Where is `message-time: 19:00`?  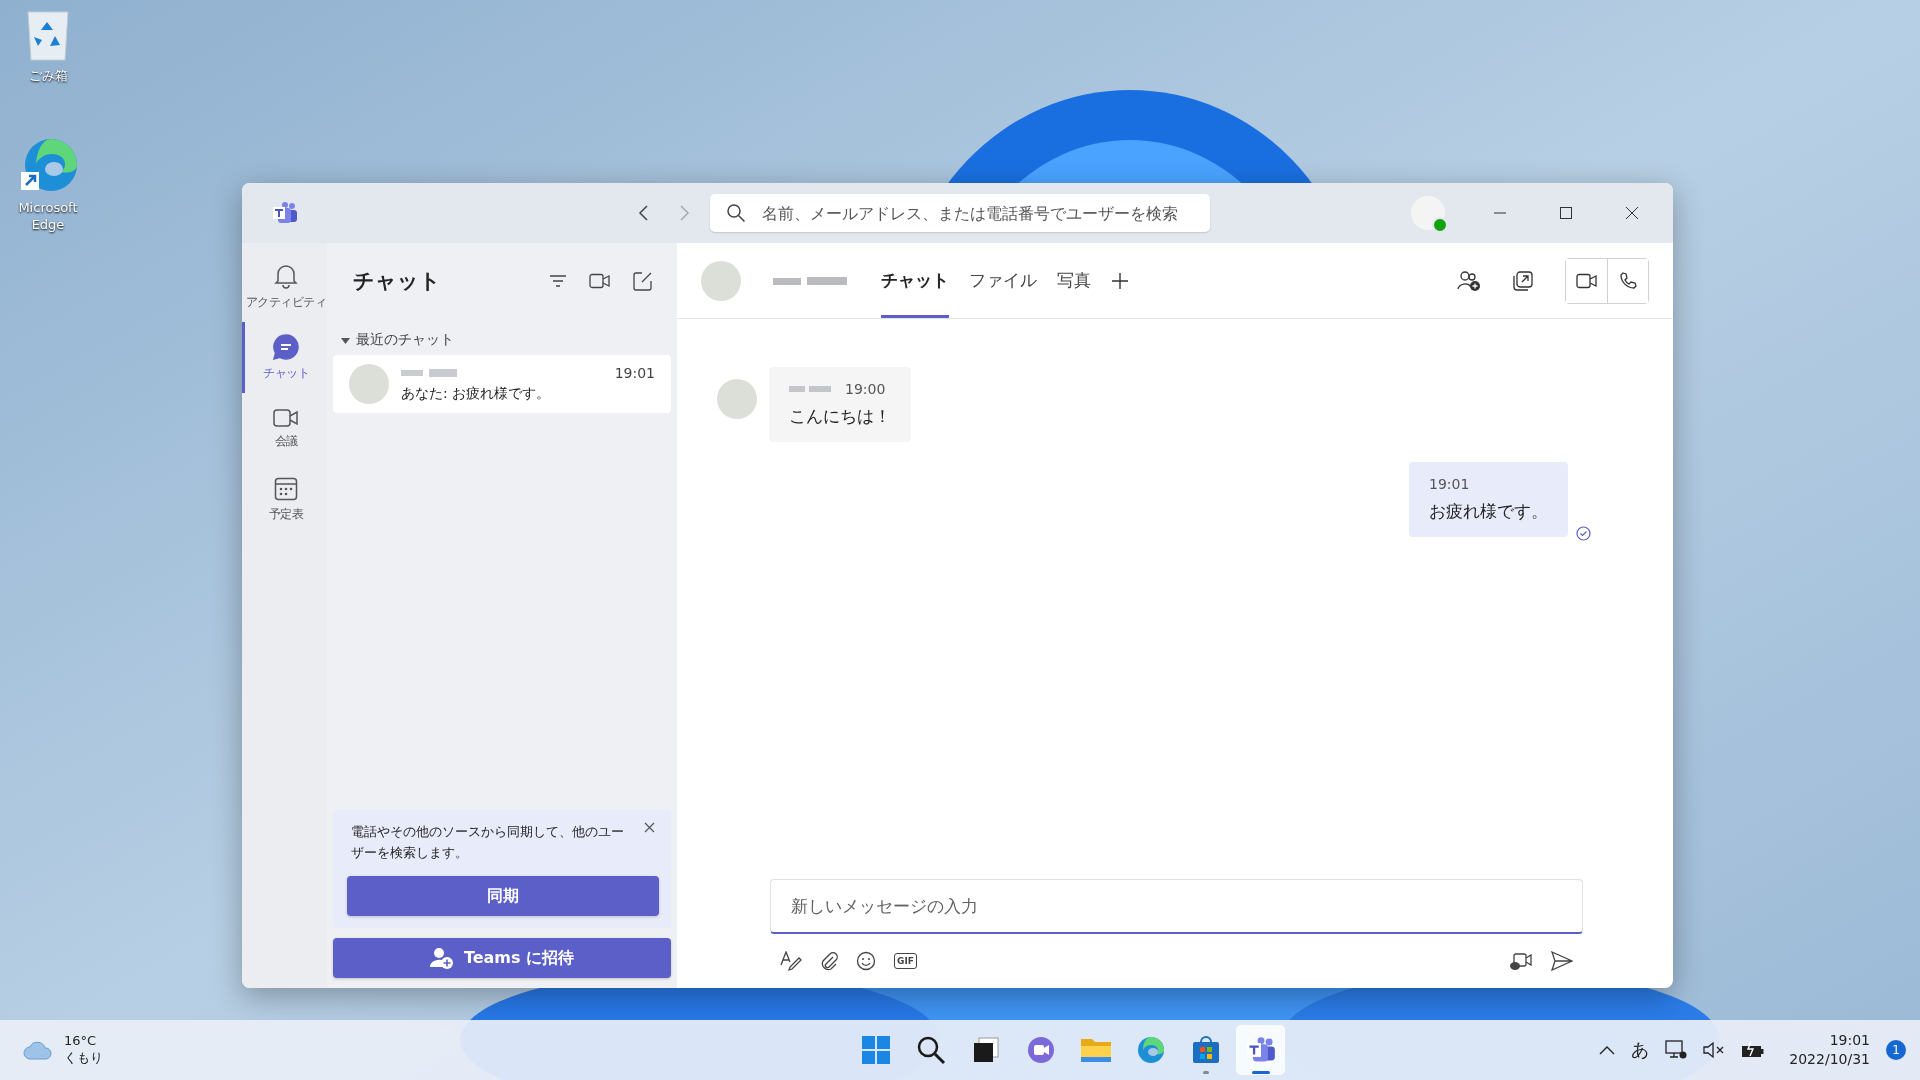
message-time: 19:00 is located at coordinates (865, 389).